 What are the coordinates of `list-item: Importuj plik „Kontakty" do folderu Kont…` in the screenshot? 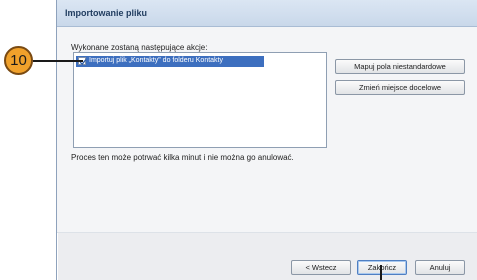 It's located at (170, 61).